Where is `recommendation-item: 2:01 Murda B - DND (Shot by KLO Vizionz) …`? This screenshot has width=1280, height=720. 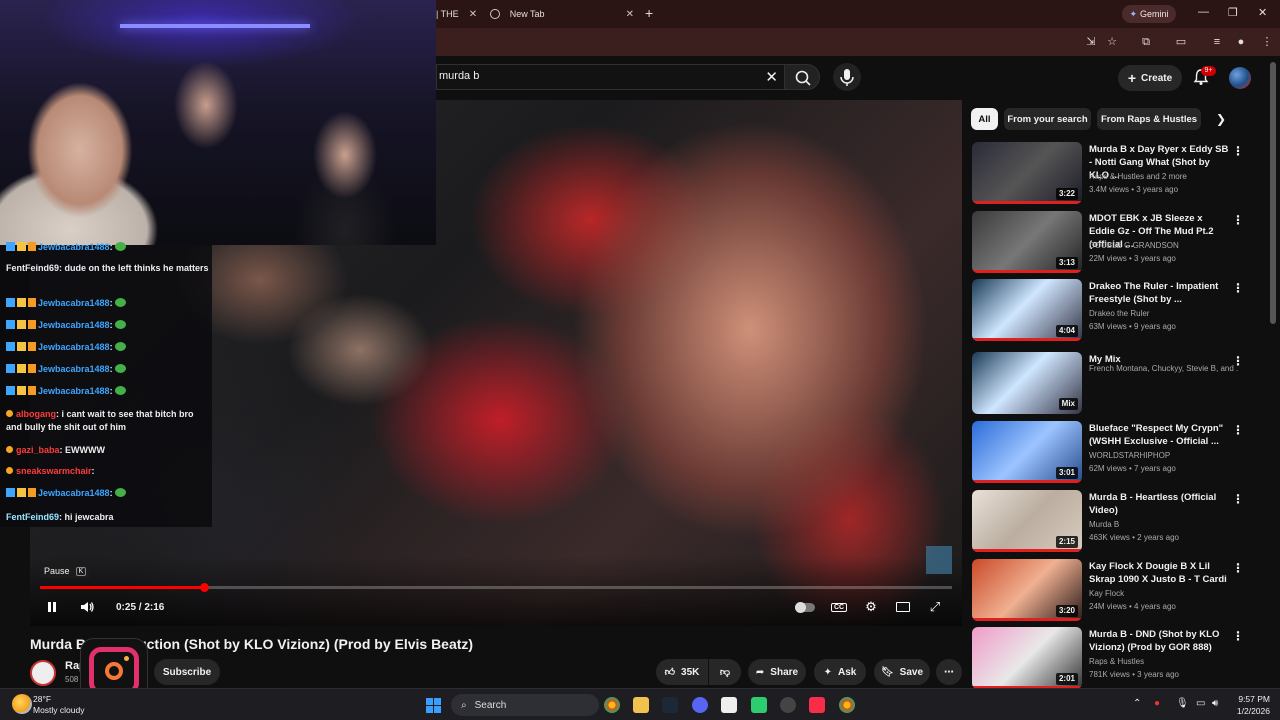 recommendation-item: 2:01 Murda B - DND (Shot by KLO Vizionz) … is located at coordinates (1116, 659).